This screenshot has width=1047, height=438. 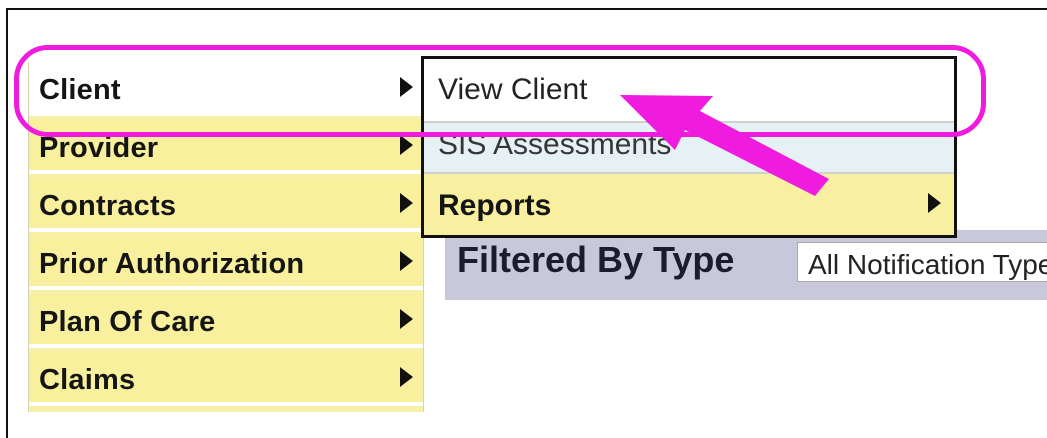 What do you see at coordinates (513, 89) in the screenshot?
I see `submenu-item-label: View Client` at bounding box center [513, 89].